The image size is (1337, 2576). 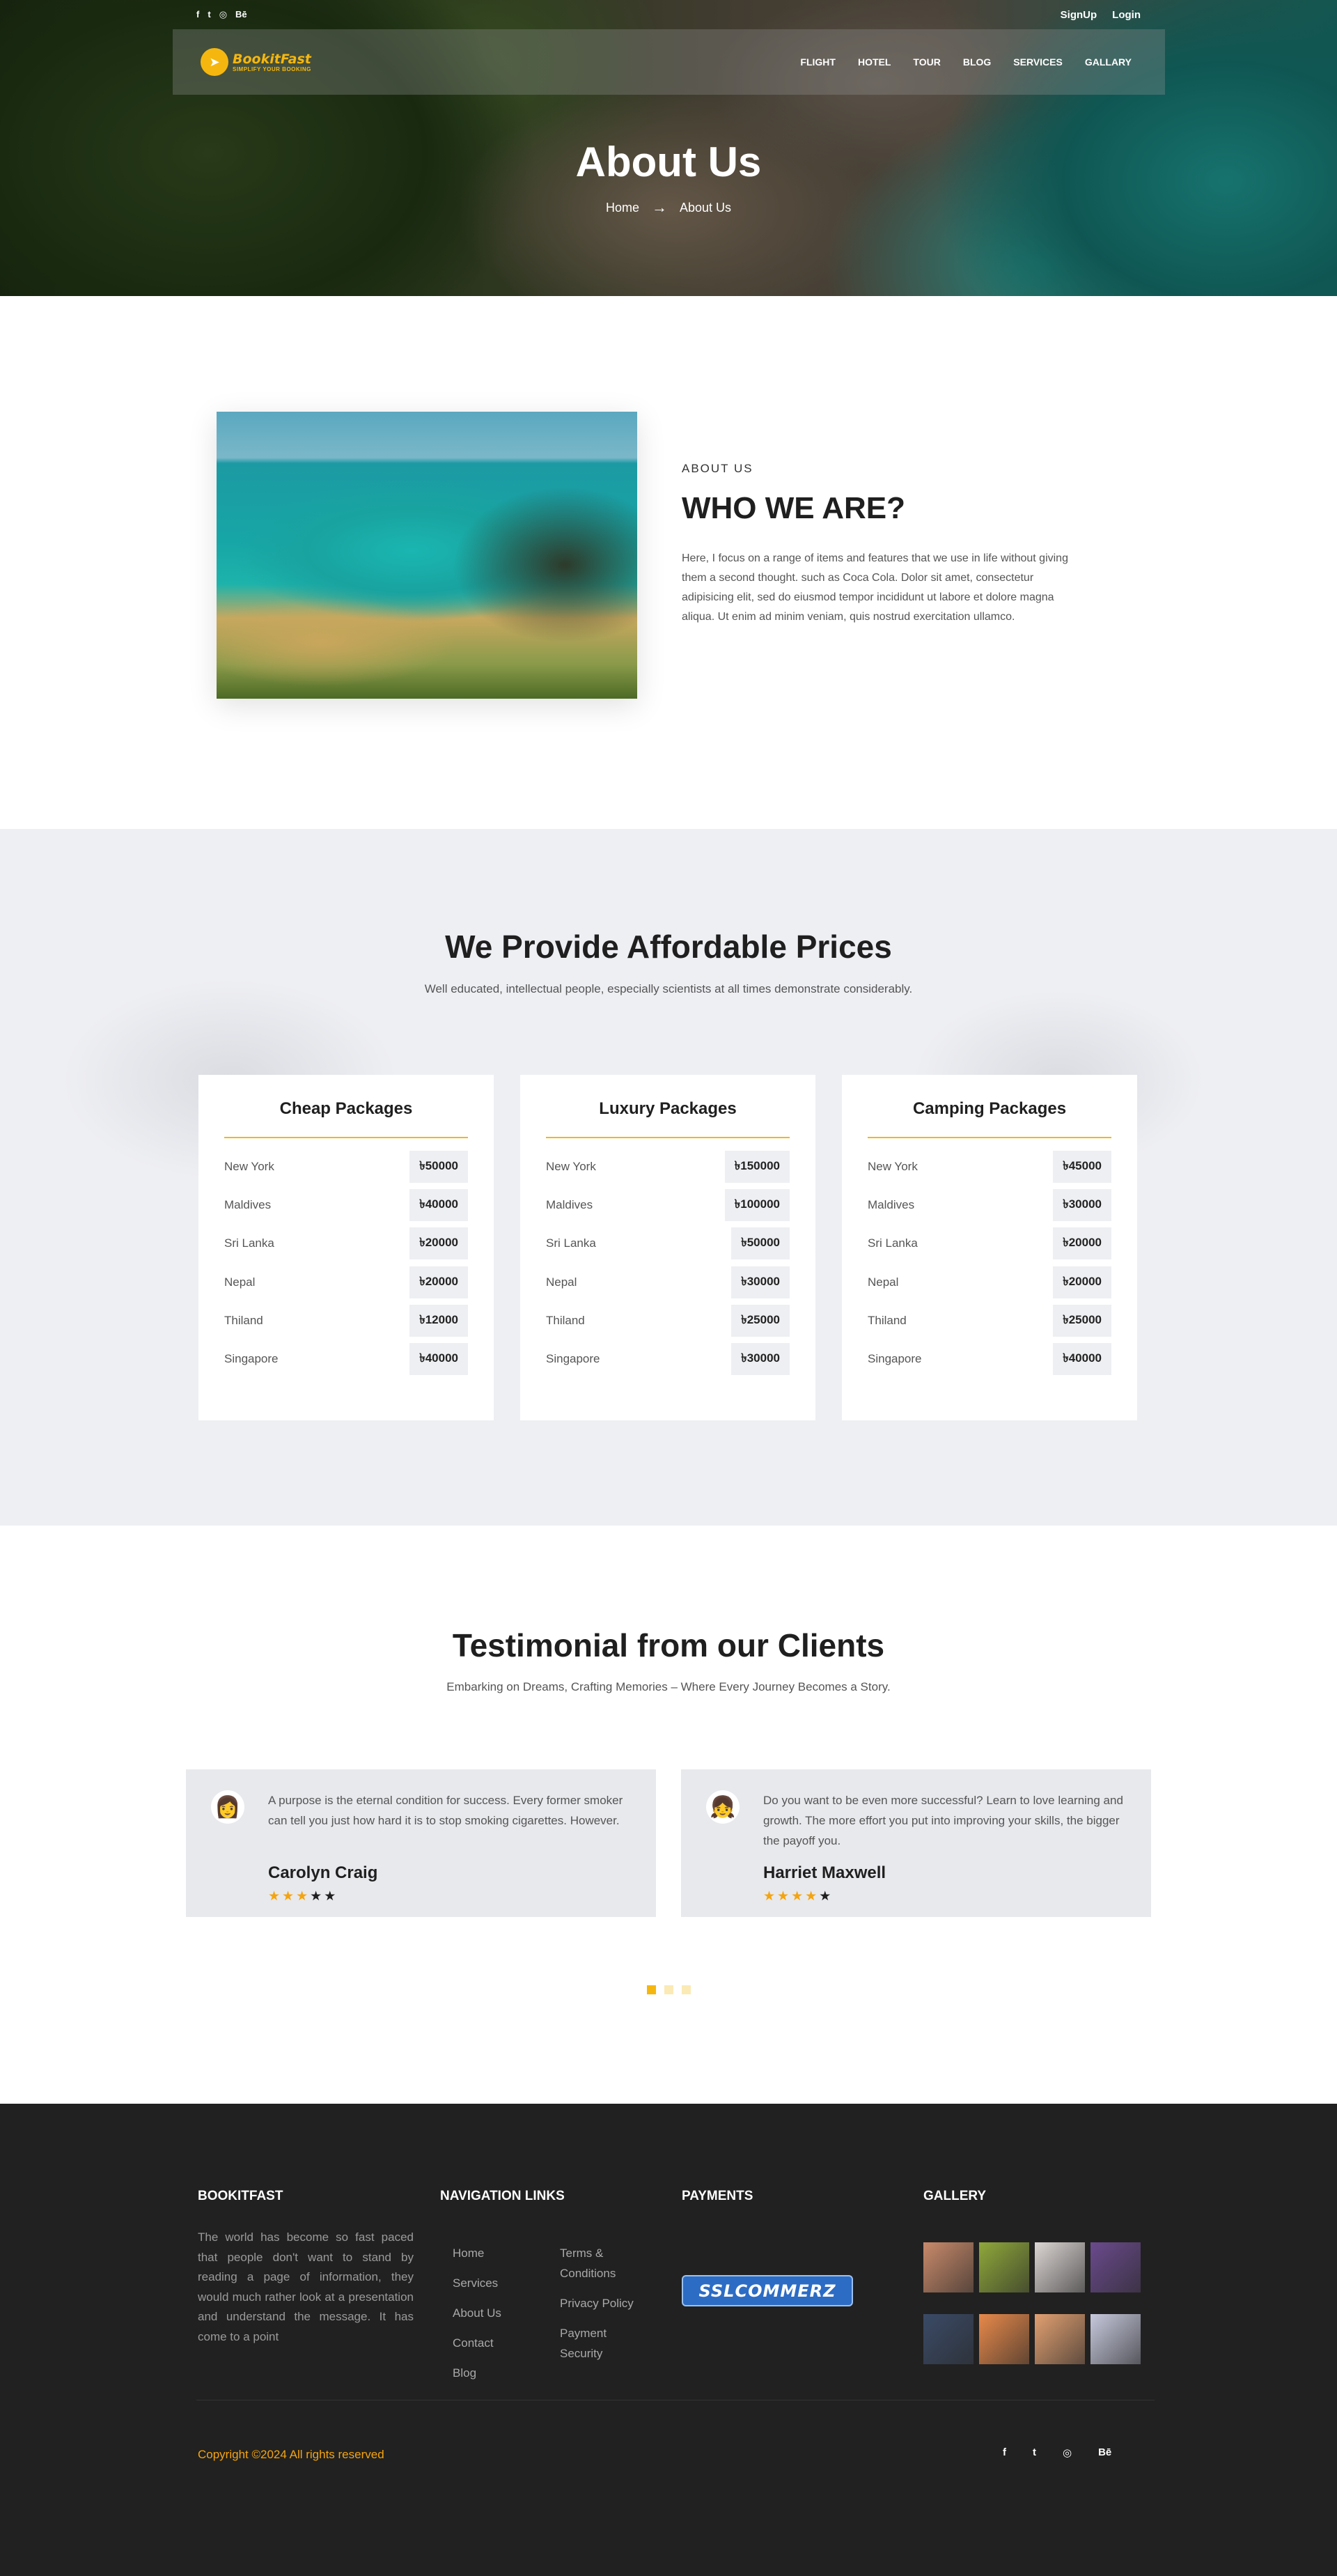 I want to click on footer-link-terms: Terms & Conditions, so click(x=598, y=2263).